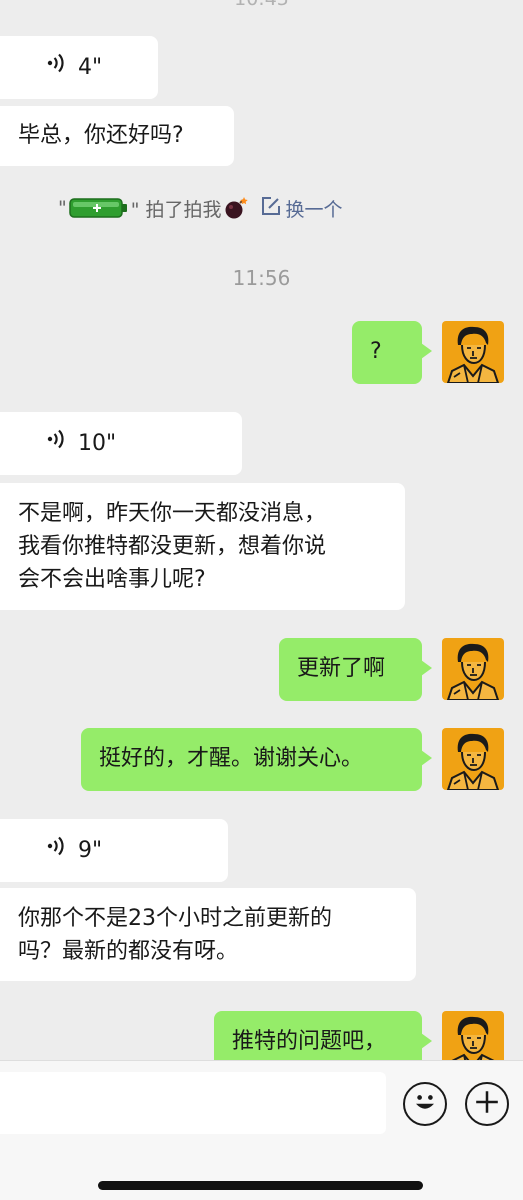 The width and height of the screenshot is (523, 1200). I want to click on emoji-icon, so click(425, 1104).